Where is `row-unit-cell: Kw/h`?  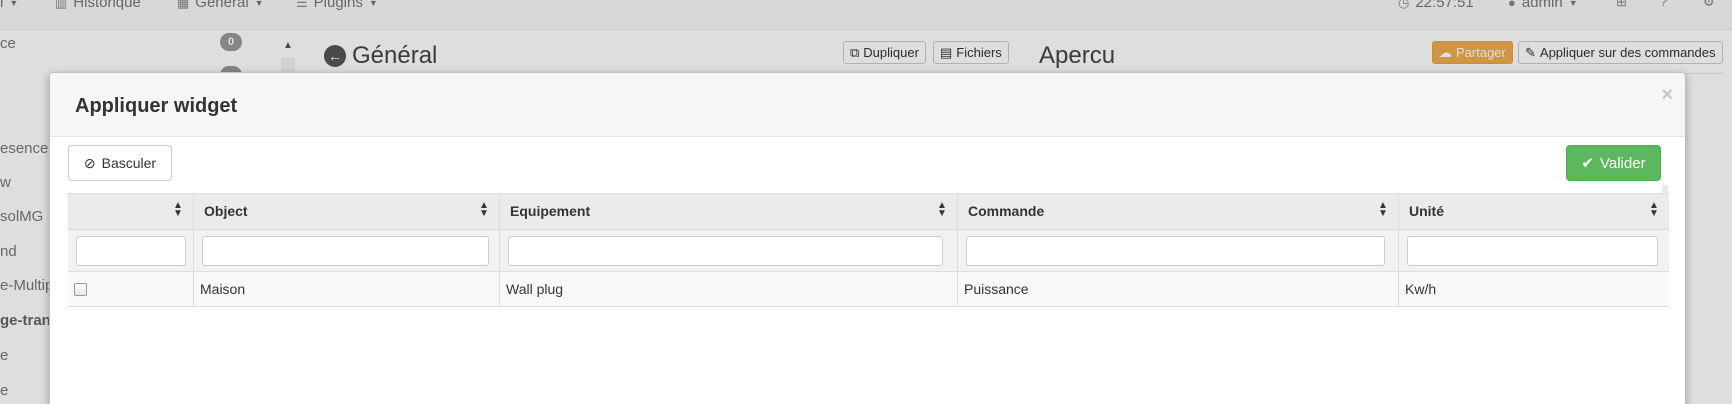
row-unit-cell: Kw/h is located at coordinates (1533, 289).